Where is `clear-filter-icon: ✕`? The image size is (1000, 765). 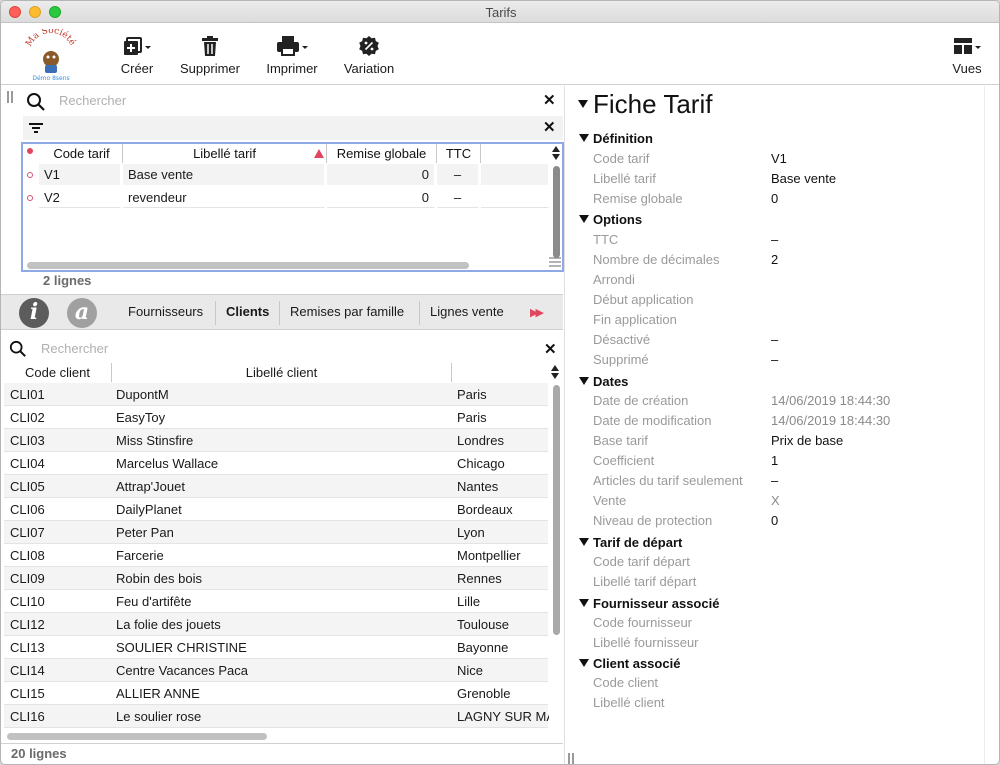 clear-filter-icon: ✕ is located at coordinates (549, 128).